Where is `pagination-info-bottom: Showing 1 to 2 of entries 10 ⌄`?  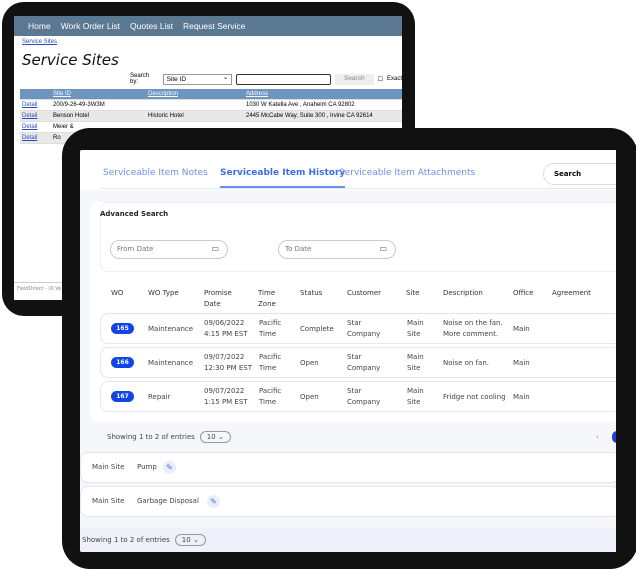 pagination-info-bottom: Showing 1 to 2 of entries 10 ⌄ is located at coordinates (144, 540).